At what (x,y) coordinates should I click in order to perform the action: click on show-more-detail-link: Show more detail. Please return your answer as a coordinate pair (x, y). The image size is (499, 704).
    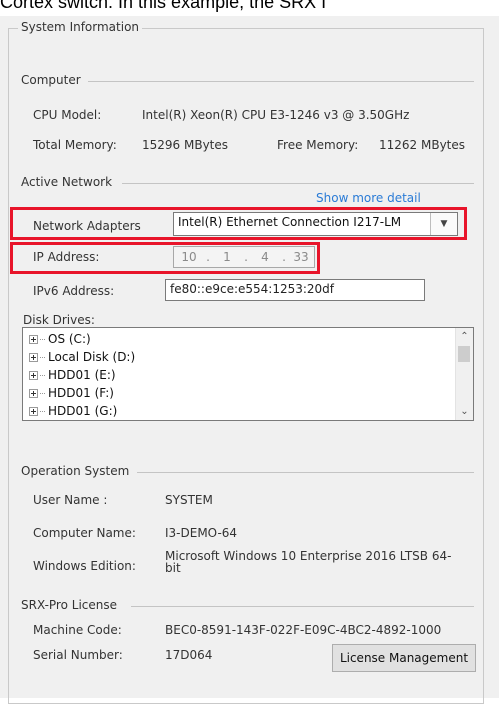
    Looking at the image, I should click on (368, 198).